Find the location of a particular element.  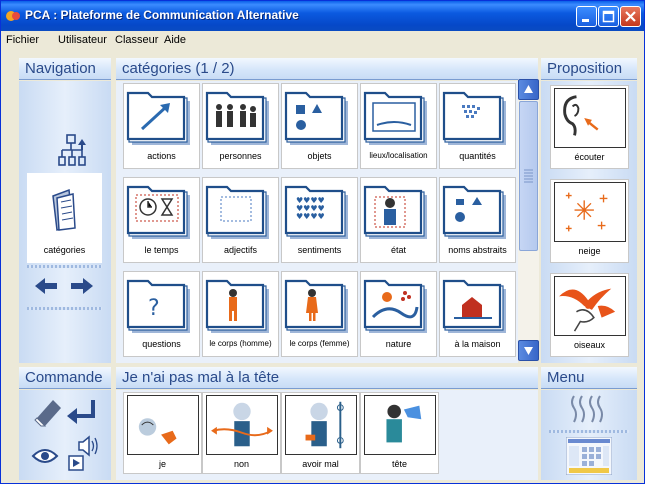

dotted-square-icon is located at coordinates (237, 212).